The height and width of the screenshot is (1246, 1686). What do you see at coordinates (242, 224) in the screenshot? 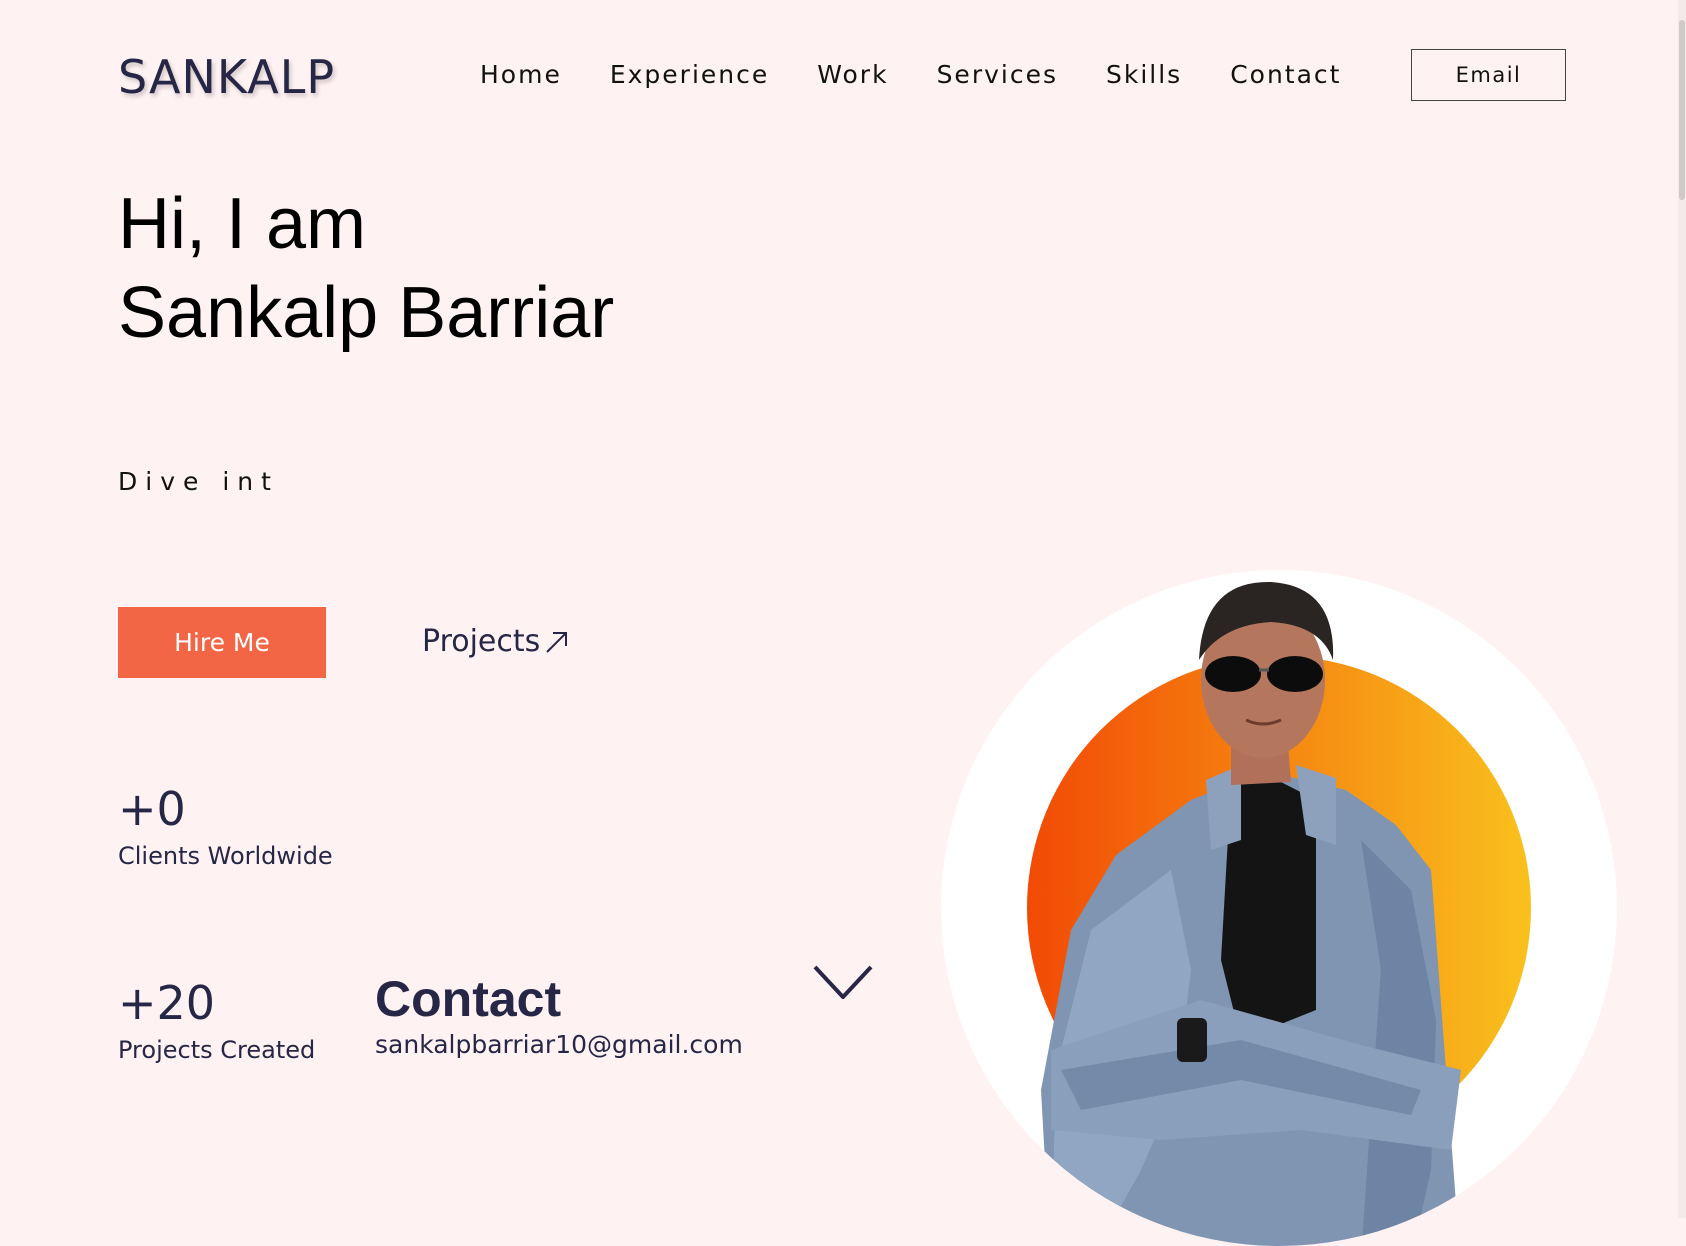
I see `hero-greeting: Hi, I am` at bounding box center [242, 224].